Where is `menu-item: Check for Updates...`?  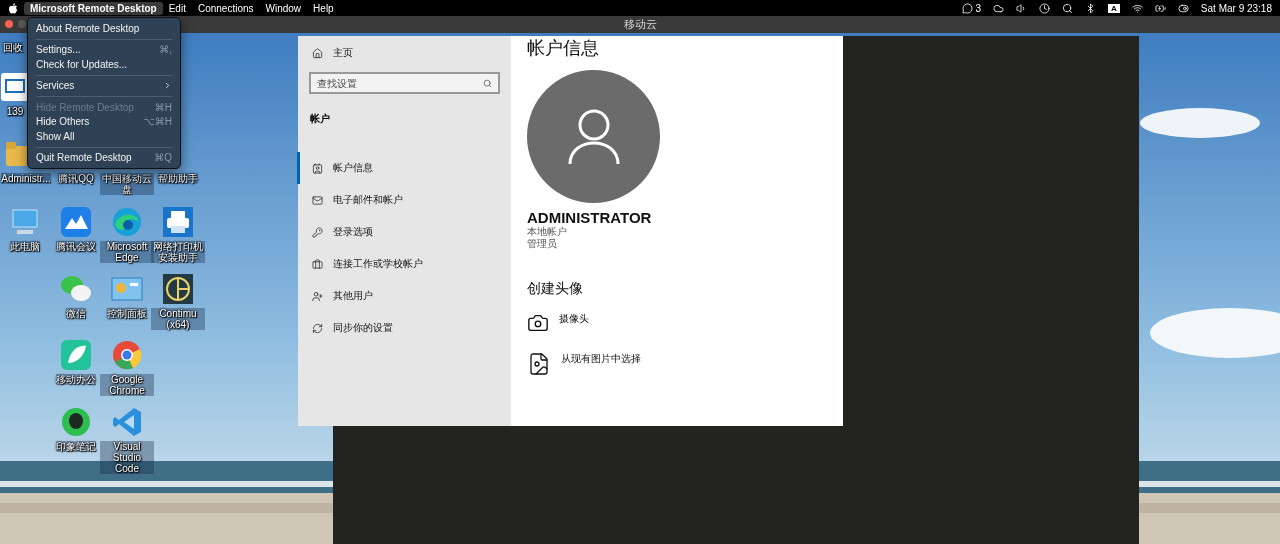
menu-item: Check for Updates... is located at coordinates (104, 64).